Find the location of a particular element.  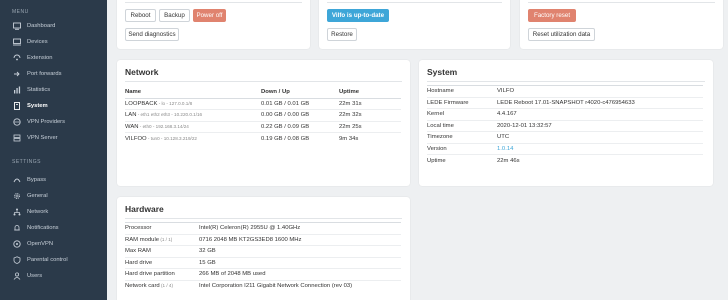

reboot-button: Reboot is located at coordinates (140, 15).